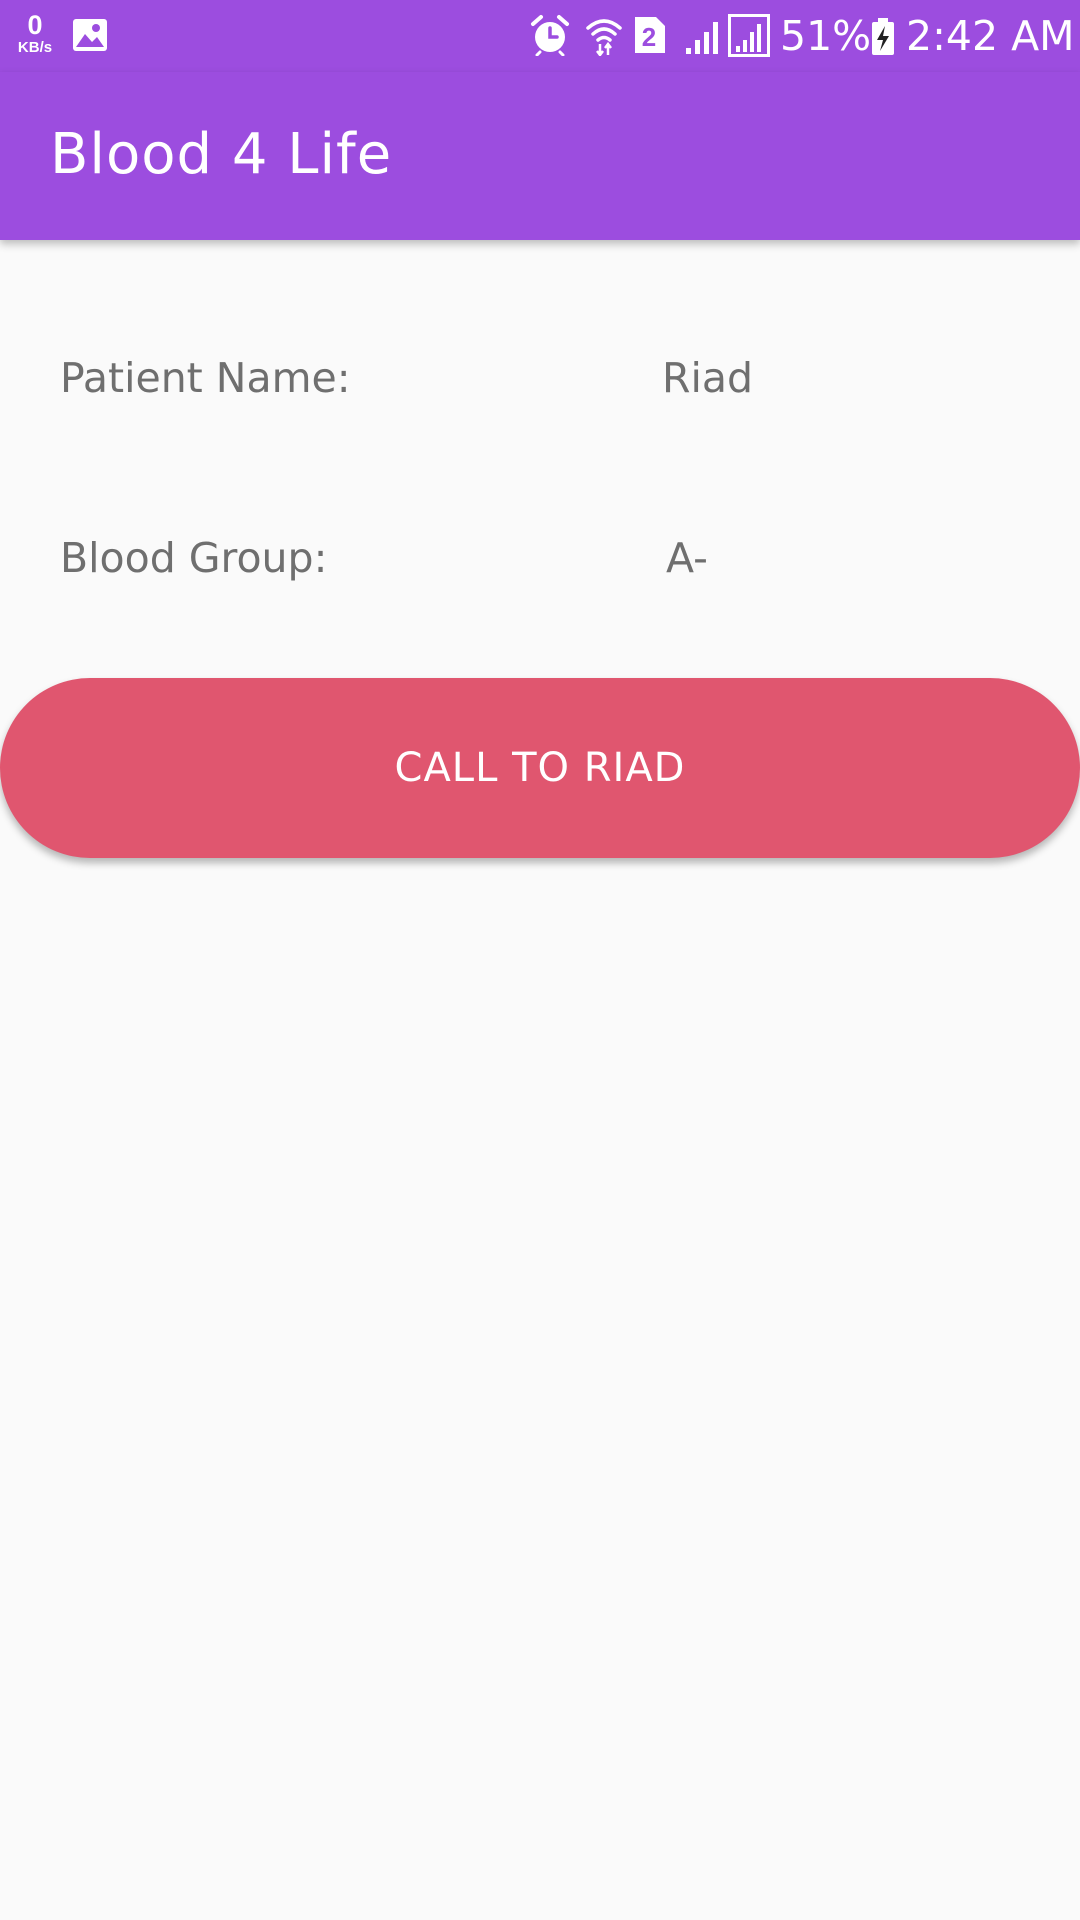 The image size is (1080, 1920). What do you see at coordinates (550, 37) in the screenshot?
I see `alarm-icon` at bounding box center [550, 37].